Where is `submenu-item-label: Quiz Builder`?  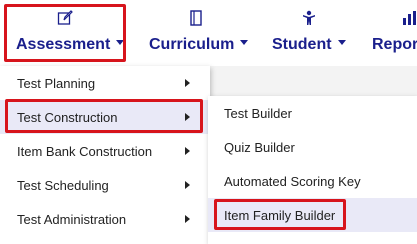 submenu-item-label: Quiz Builder is located at coordinates (259, 147).